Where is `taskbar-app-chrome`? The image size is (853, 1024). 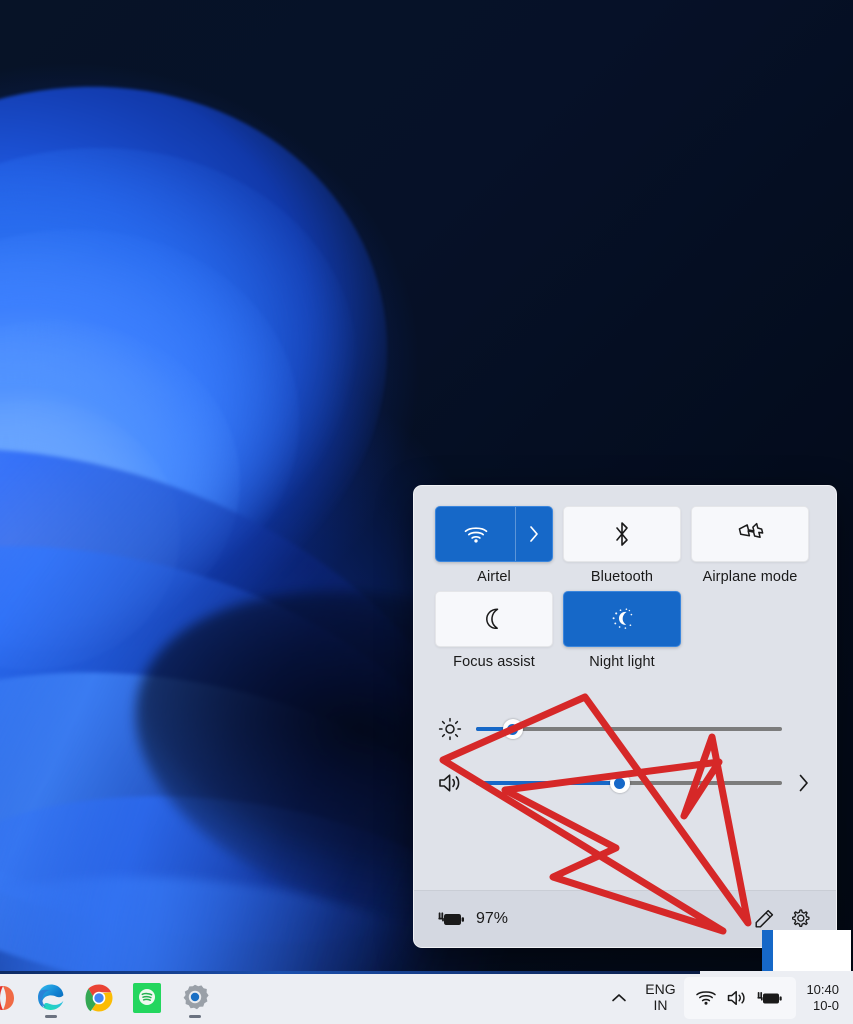 taskbar-app-chrome is located at coordinates (99, 998).